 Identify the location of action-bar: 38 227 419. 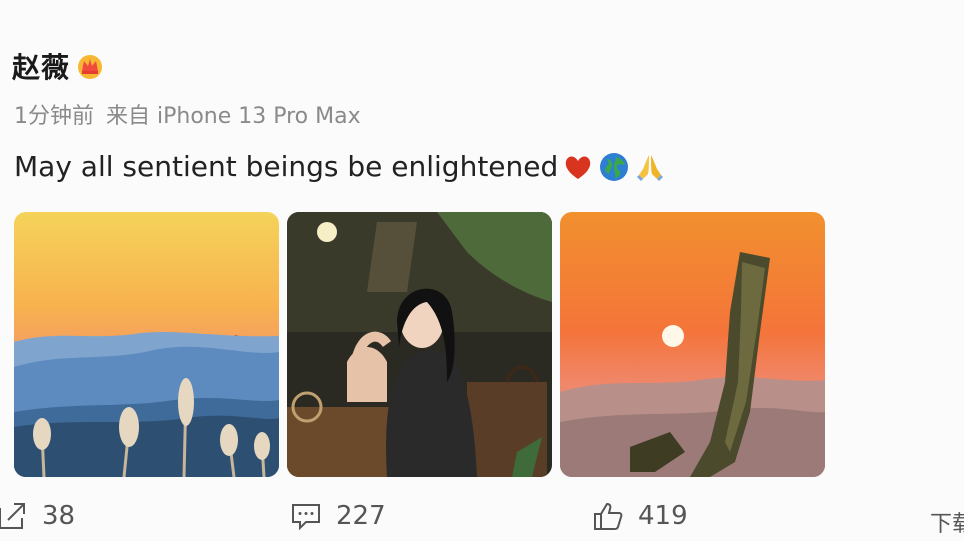
(482, 520).